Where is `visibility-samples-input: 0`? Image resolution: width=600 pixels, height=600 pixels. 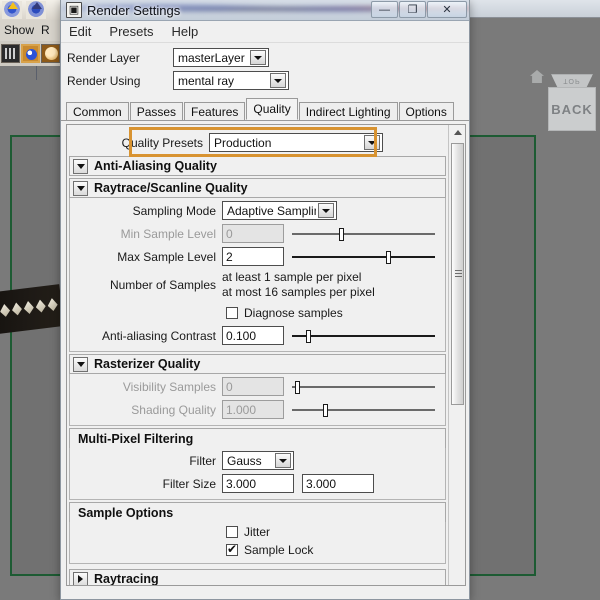
visibility-samples-input: 0 is located at coordinates (253, 386).